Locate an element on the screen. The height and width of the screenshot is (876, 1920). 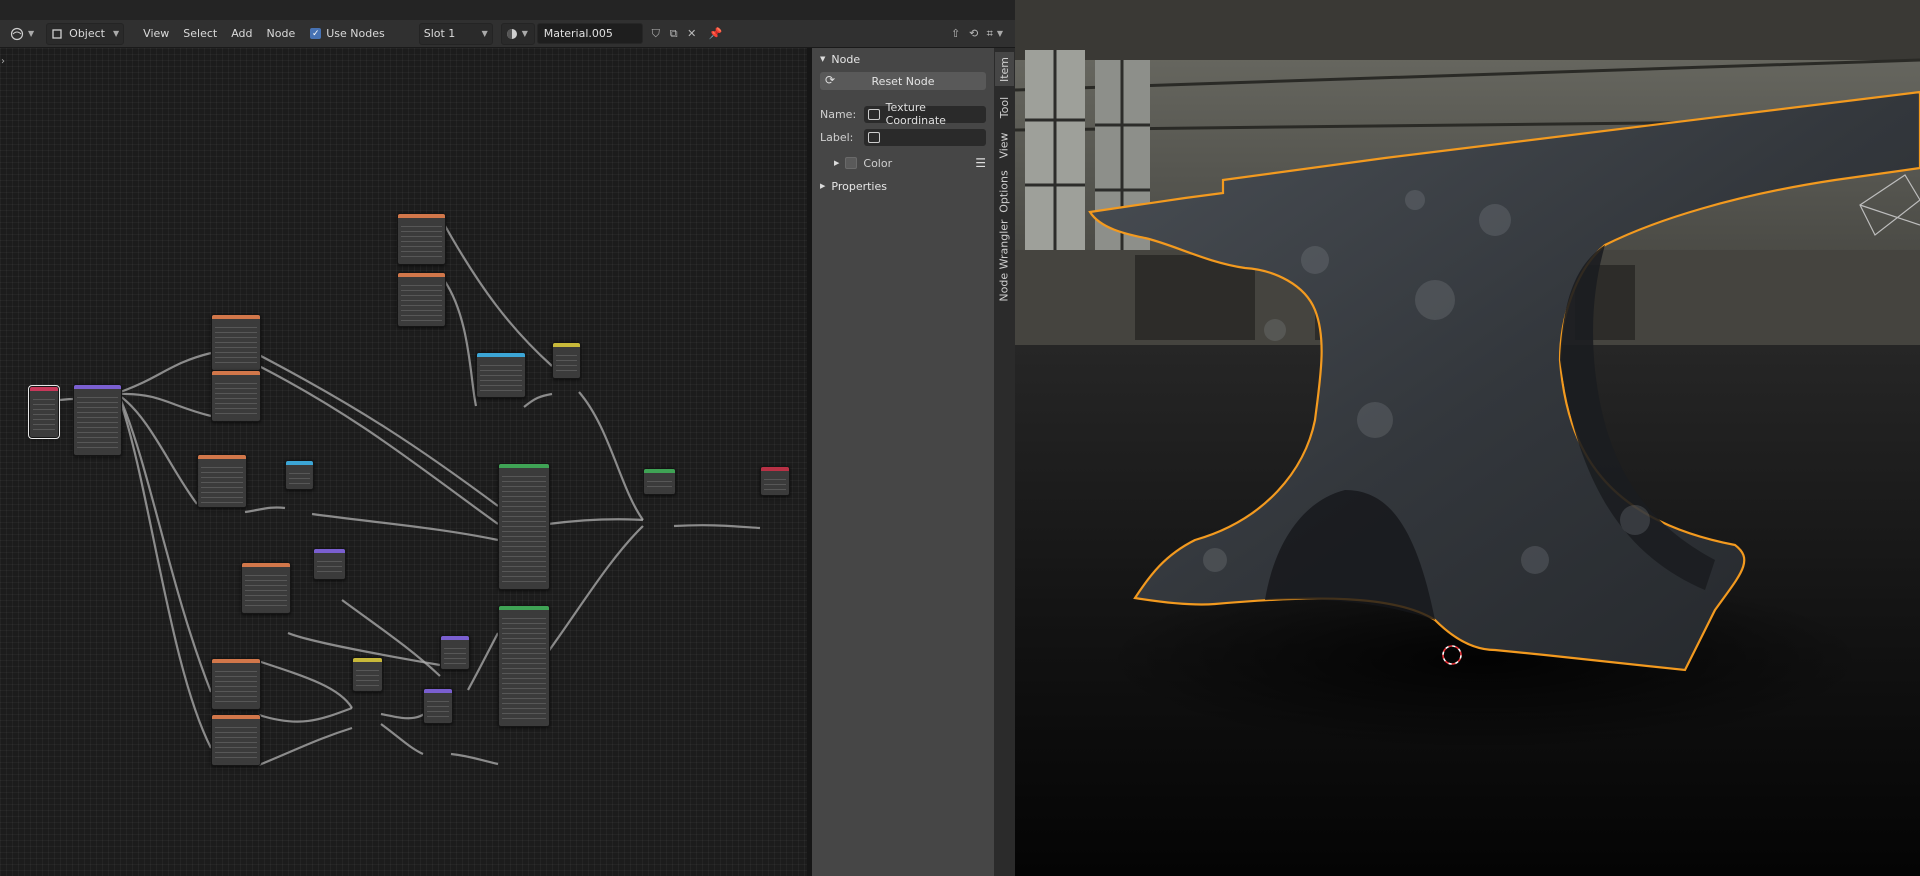
editor-type-button: ▼ is located at coordinates (22, 34).